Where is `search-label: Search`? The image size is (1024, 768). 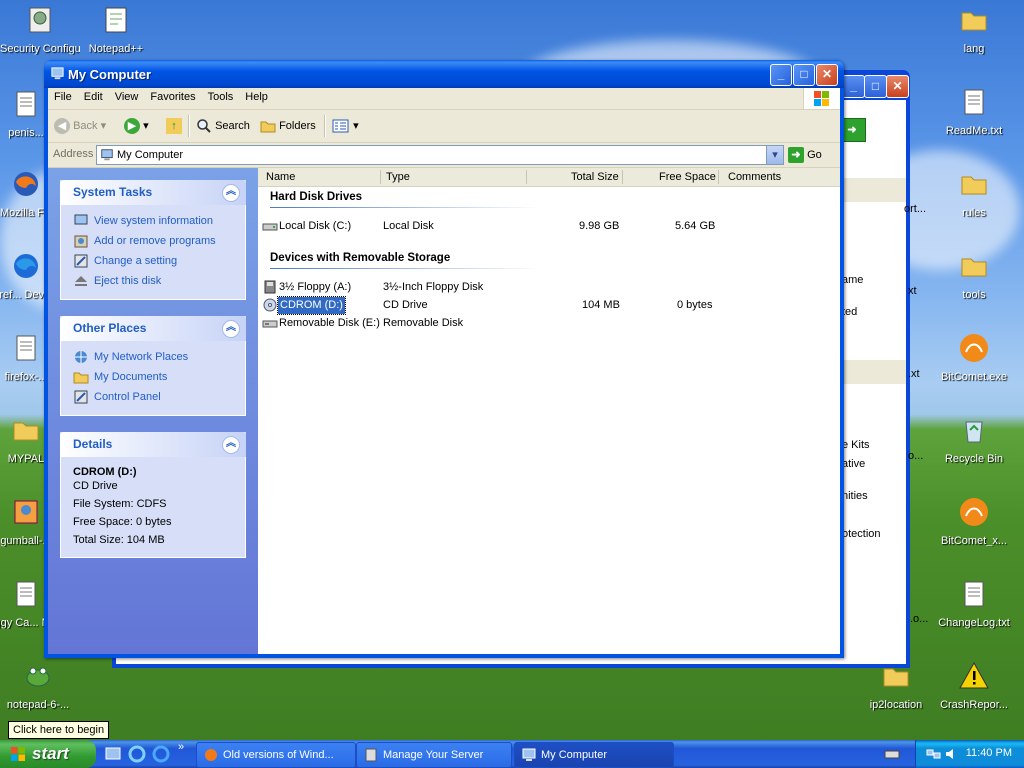
search-label: Search is located at coordinates (232, 126).